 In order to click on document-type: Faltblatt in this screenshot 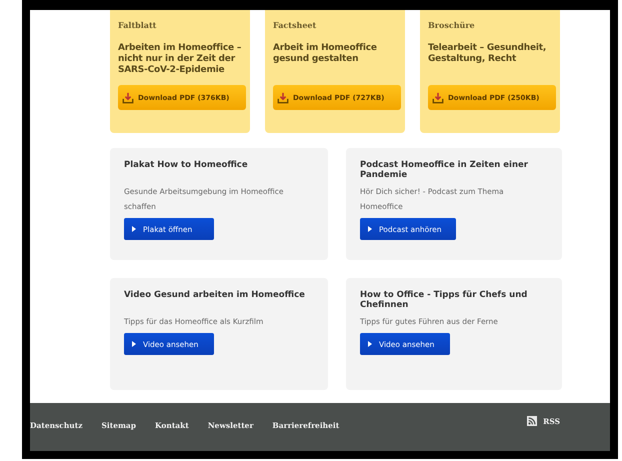, I will do `click(138, 25)`.